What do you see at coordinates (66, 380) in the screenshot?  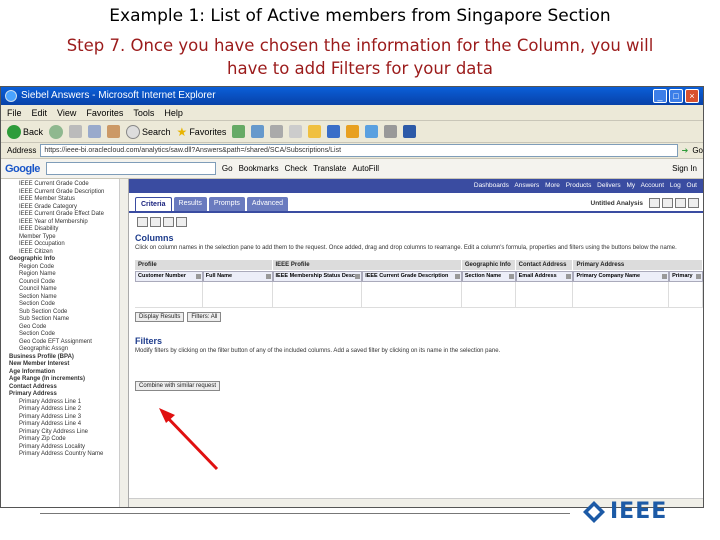 I see `sidebar-item: Age Range (In increments)` at bounding box center [66, 380].